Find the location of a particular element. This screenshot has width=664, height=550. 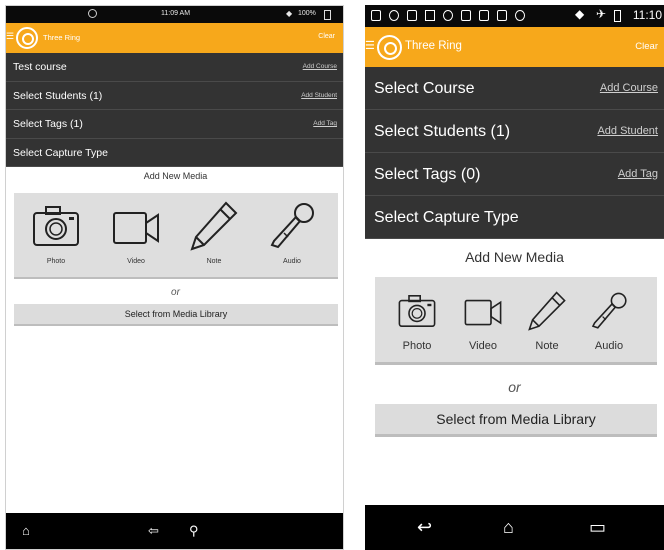

bag-icon is located at coordinates (502, 15).